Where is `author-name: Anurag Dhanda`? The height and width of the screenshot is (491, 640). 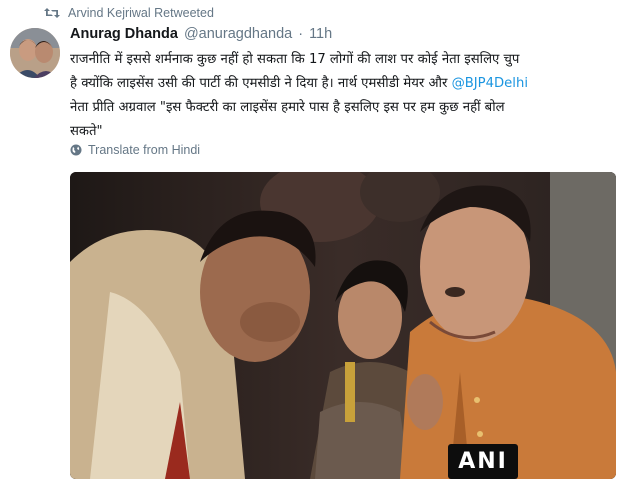 author-name: Anurag Dhanda is located at coordinates (124, 34).